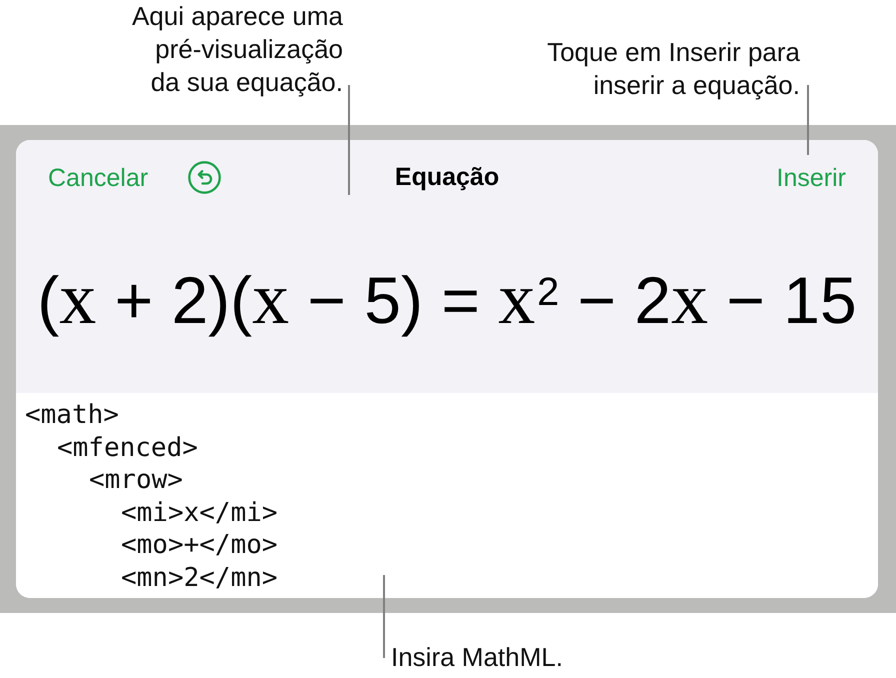 Image resolution: width=896 pixels, height=678 pixels. Describe the element at coordinates (136, 480) in the screenshot. I see `code-line: <mrow>` at that location.